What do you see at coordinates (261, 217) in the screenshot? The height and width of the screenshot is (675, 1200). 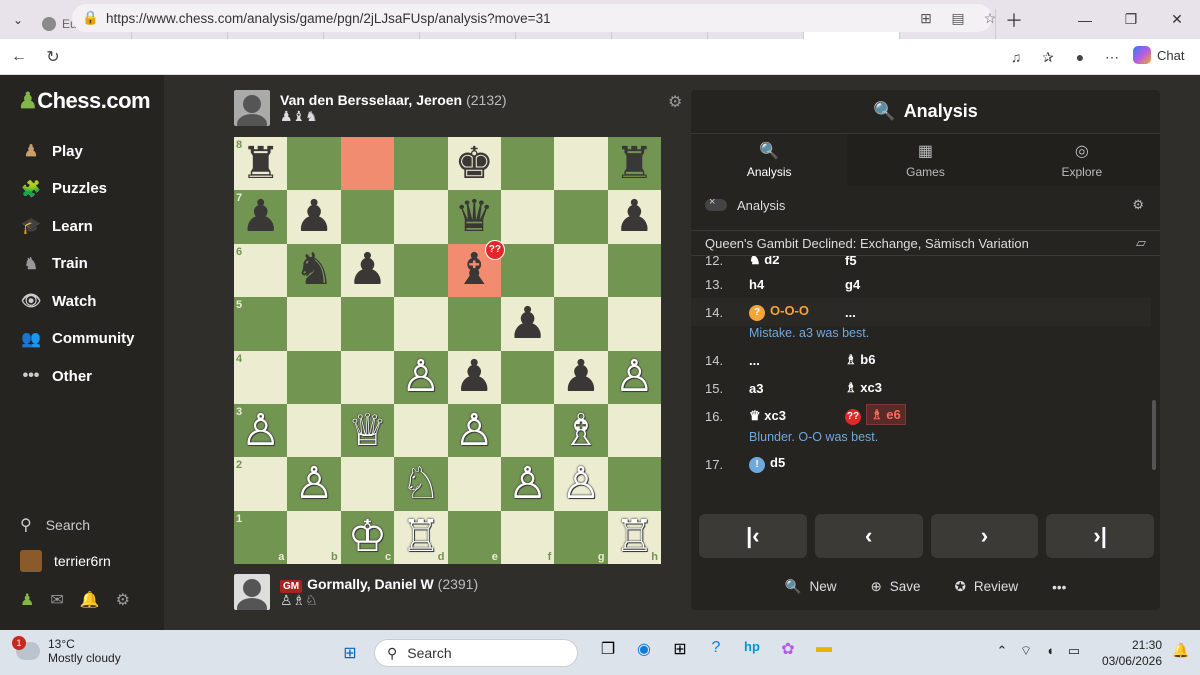 I see `square-a7: 7 ♟` at bounding box center [261, 217].